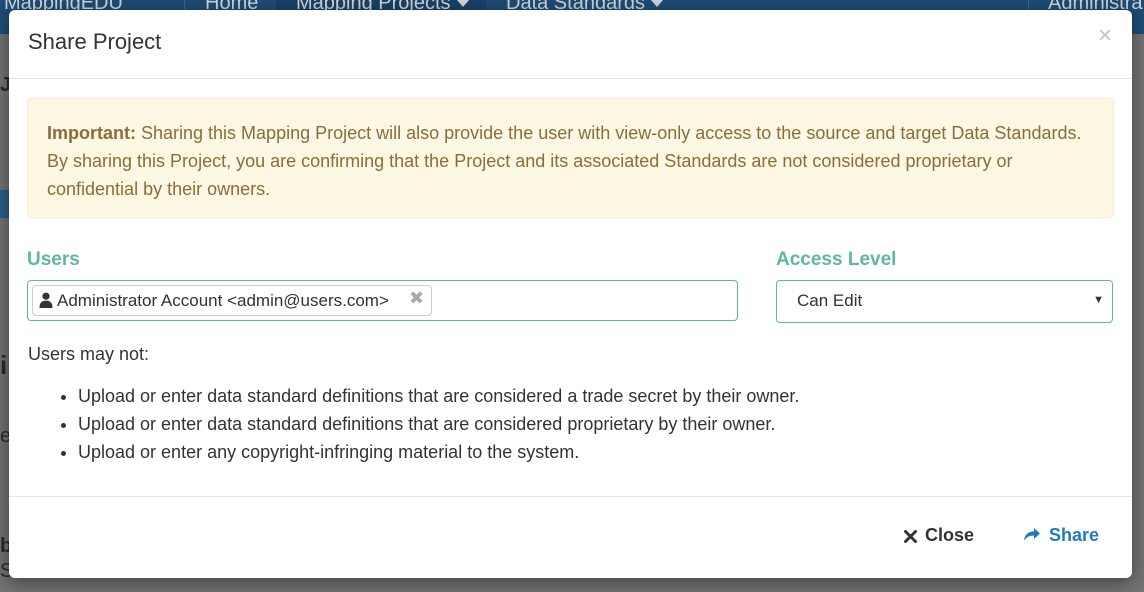 Image resolution: width=1144 pixels, height=592 pixels. Describe the element at coordinates (91, 133) in the screenshot. I see `alert-strong: Important:` at that location.